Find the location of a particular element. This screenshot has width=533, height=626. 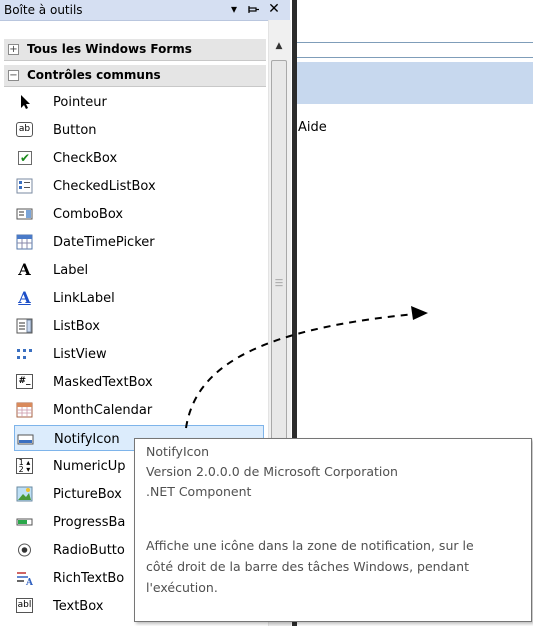

tooltip-version: Version 2.0.0.0 de Microsoft Corporation is located at coordinates (272, 471).